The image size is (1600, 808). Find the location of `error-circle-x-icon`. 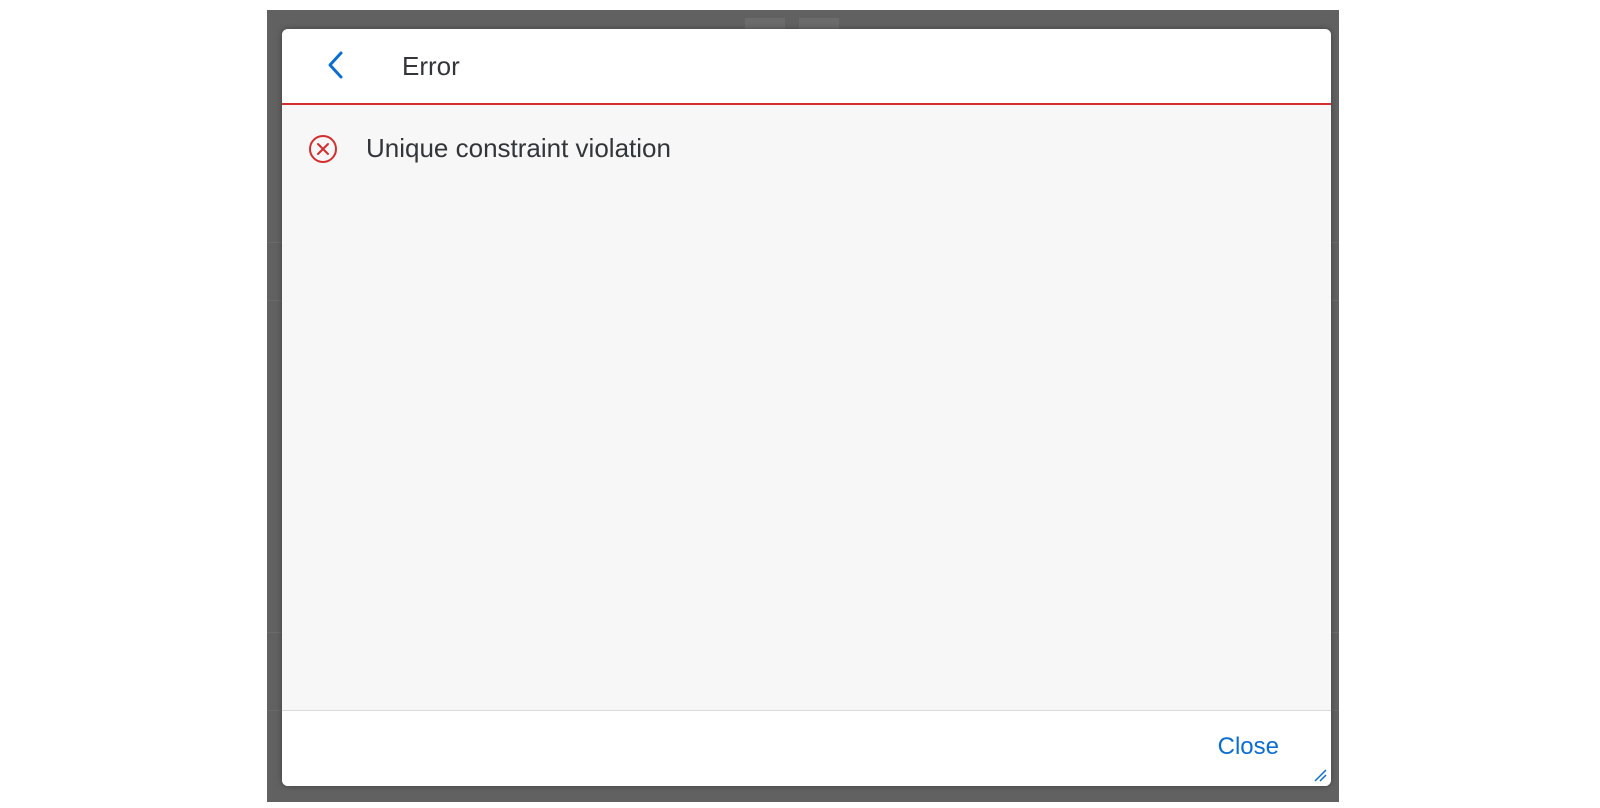

error-circle-x-icon is located at coordinates (323, 149).